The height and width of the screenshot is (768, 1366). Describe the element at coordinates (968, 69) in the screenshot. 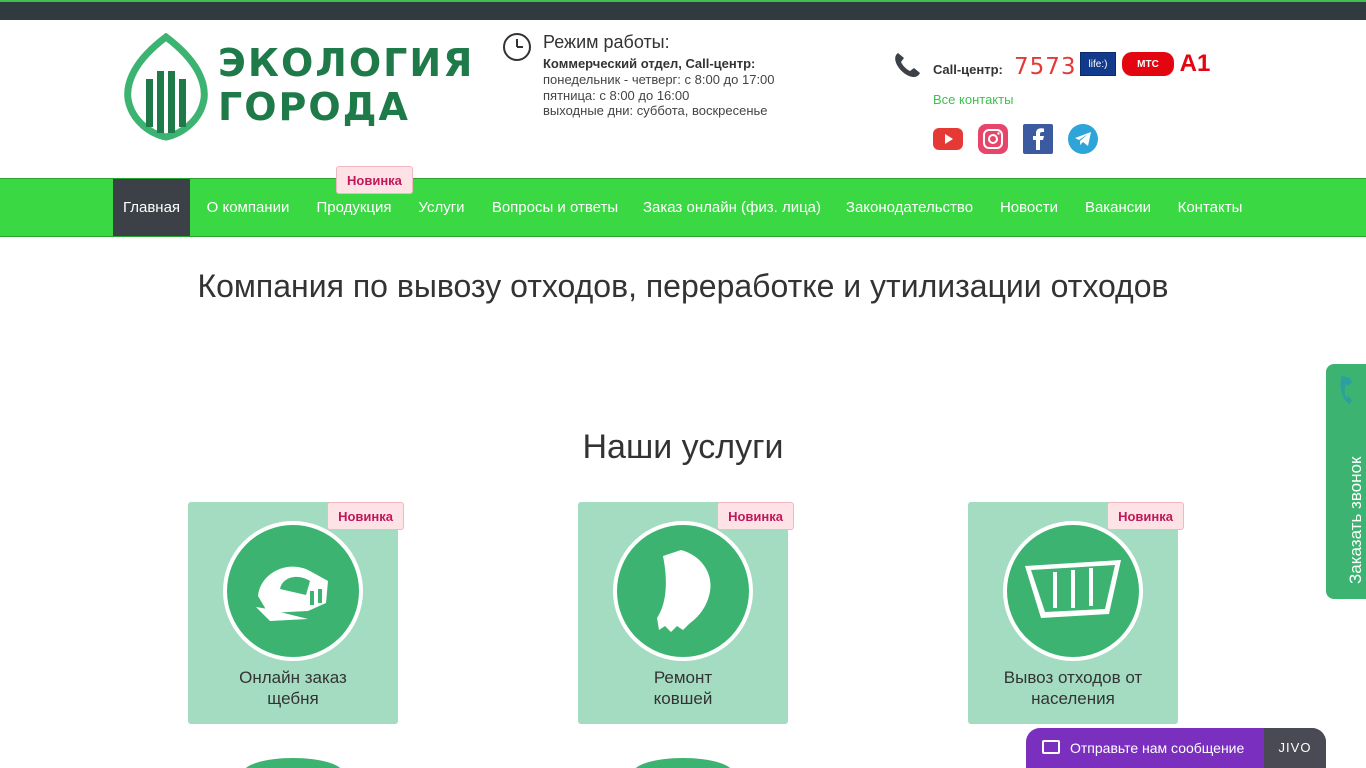

I see `call-label: Call-центр:` at that location.